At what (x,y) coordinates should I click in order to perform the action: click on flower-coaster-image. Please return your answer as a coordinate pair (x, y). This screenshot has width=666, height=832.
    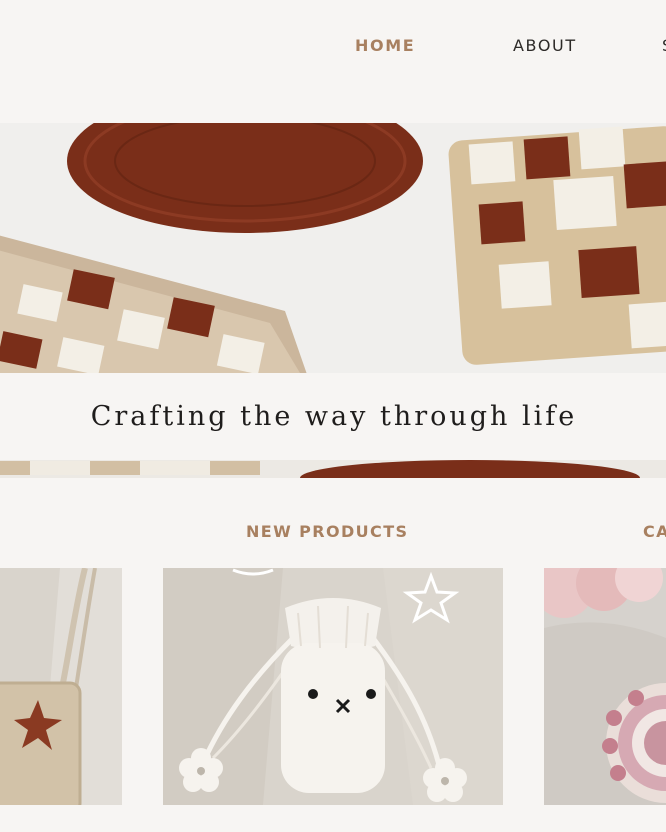
    Looking at the image, I should click on (605, 686).